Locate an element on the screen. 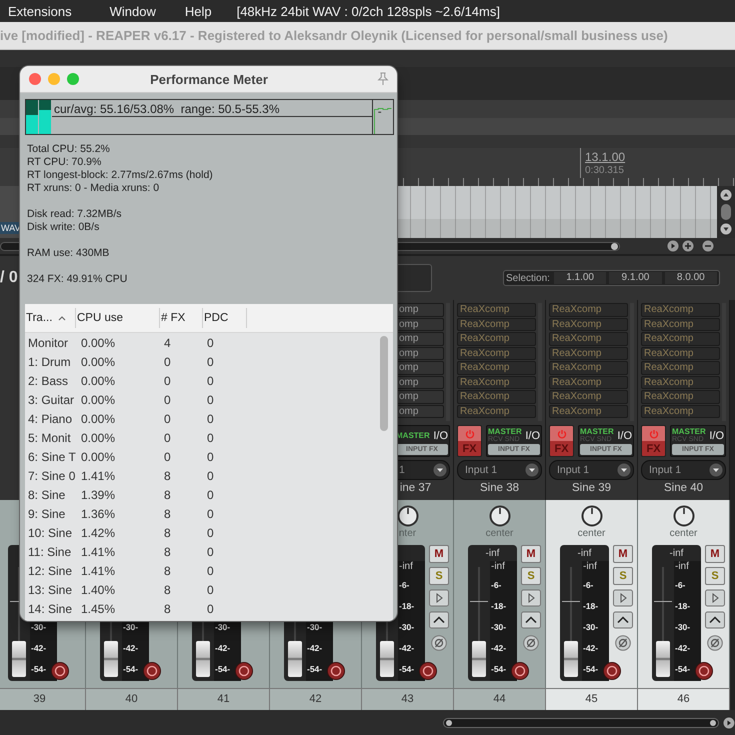 The width and height of the screenshot is (735, 735). selection-length: 8.0.00 is located at coordinates (690, 278).